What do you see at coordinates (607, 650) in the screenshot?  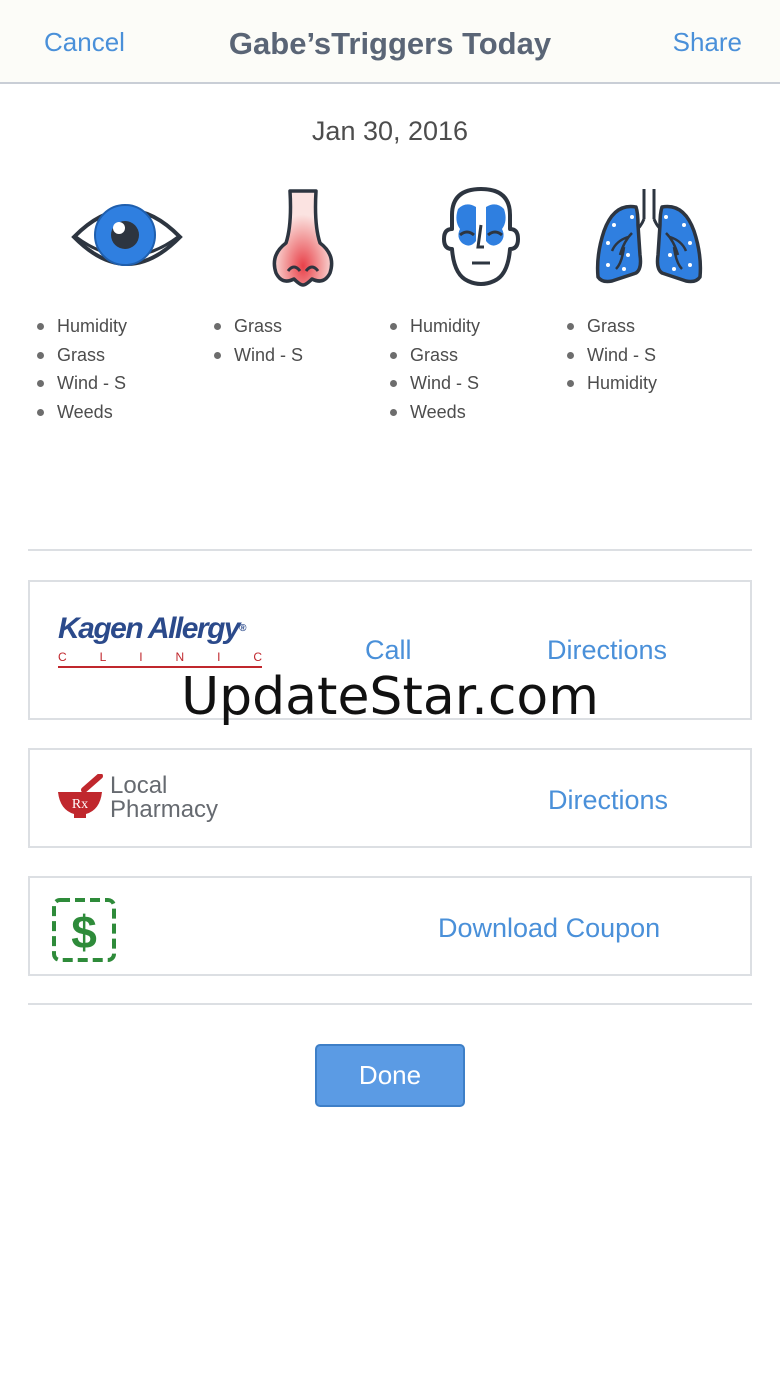 I see `clinic-directions-button: Directions` at bounding box center [607, 650].